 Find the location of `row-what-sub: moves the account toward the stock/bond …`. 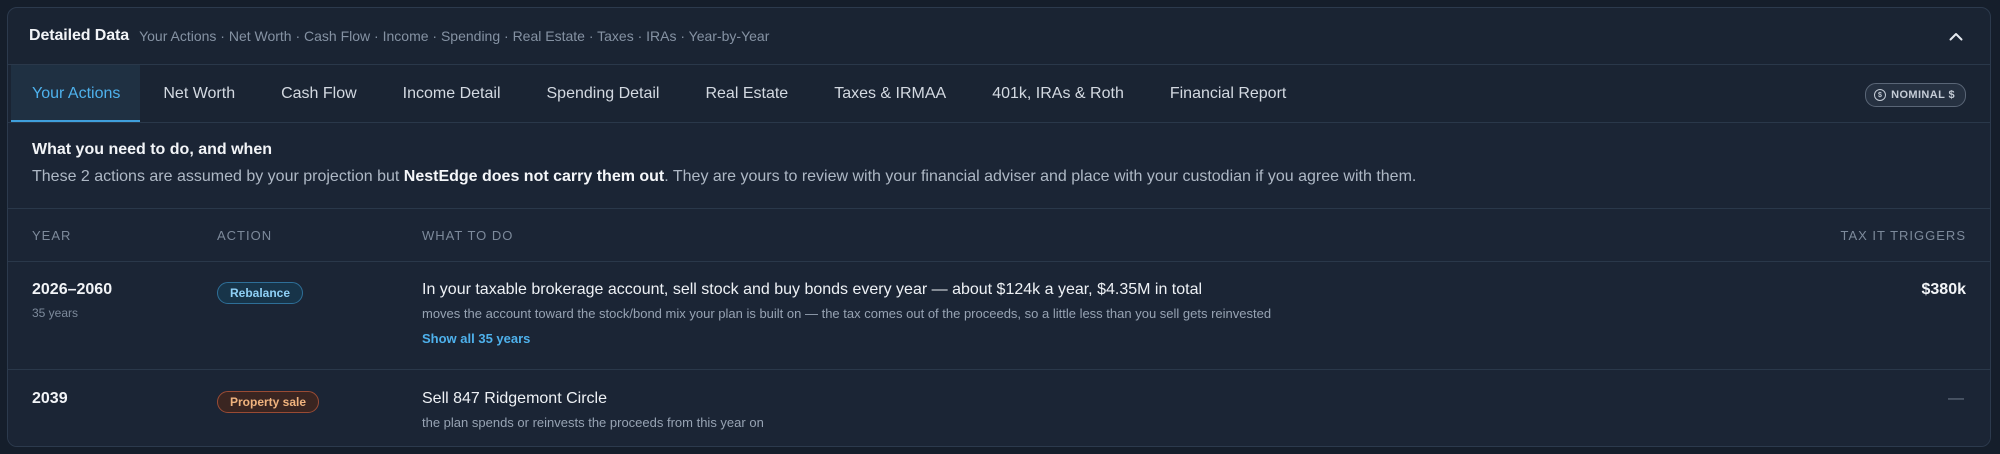

row-what-sub: moves the account toward the stock/bond … is located at coordinates (847, 313).